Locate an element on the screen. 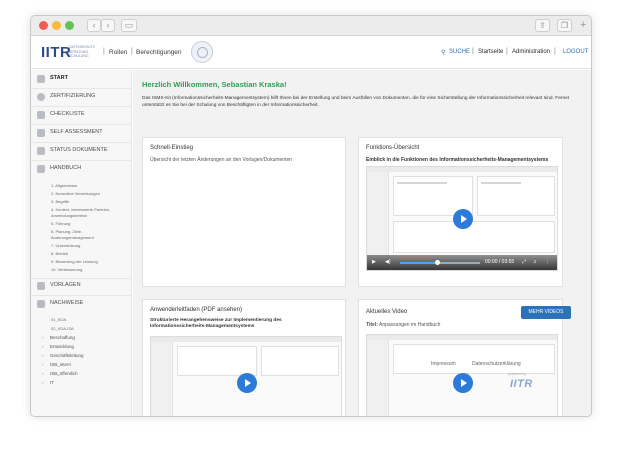  sidebar-item-status-dokumente: STATUS DOKUMENTE is located at coordinates (81, 152).